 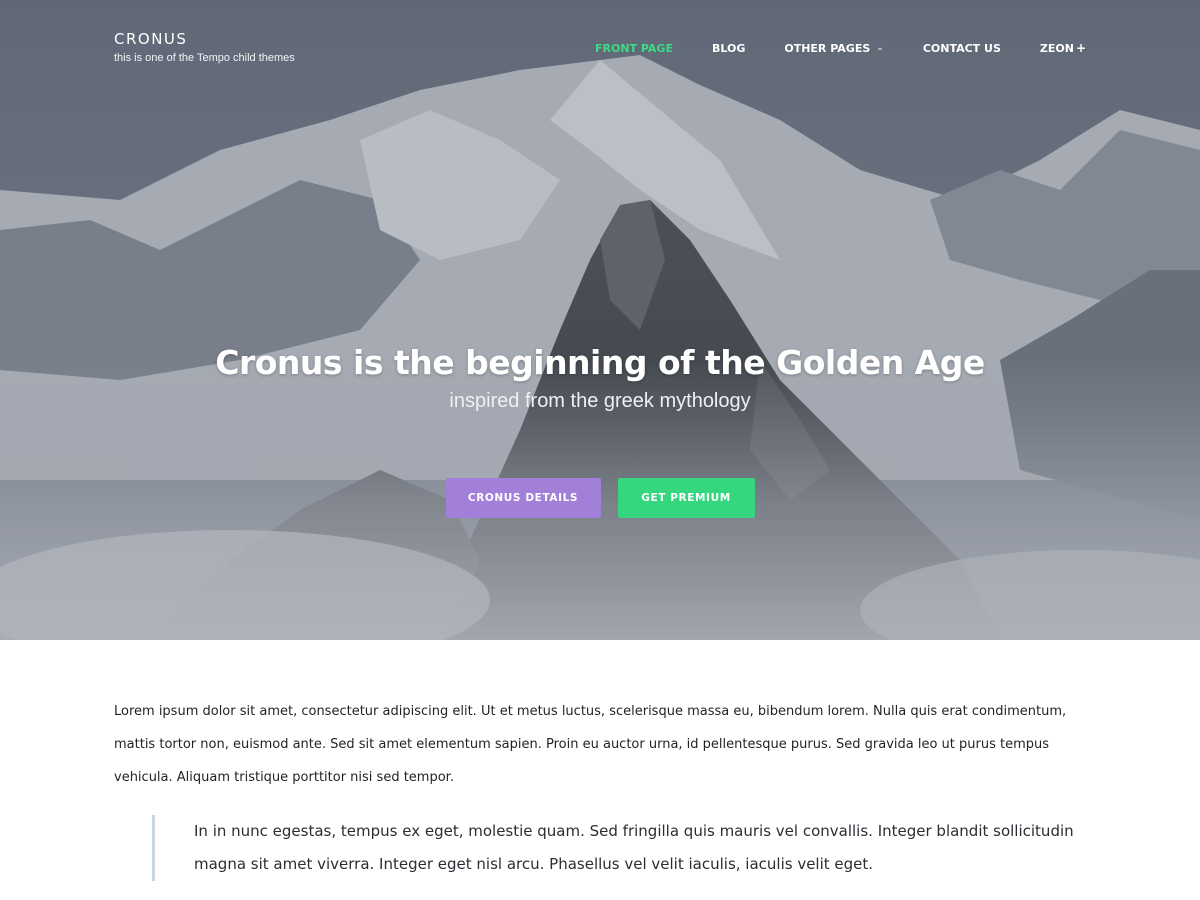 I want to click on nav-item-label: BLOG, so click(x=728, y=48).